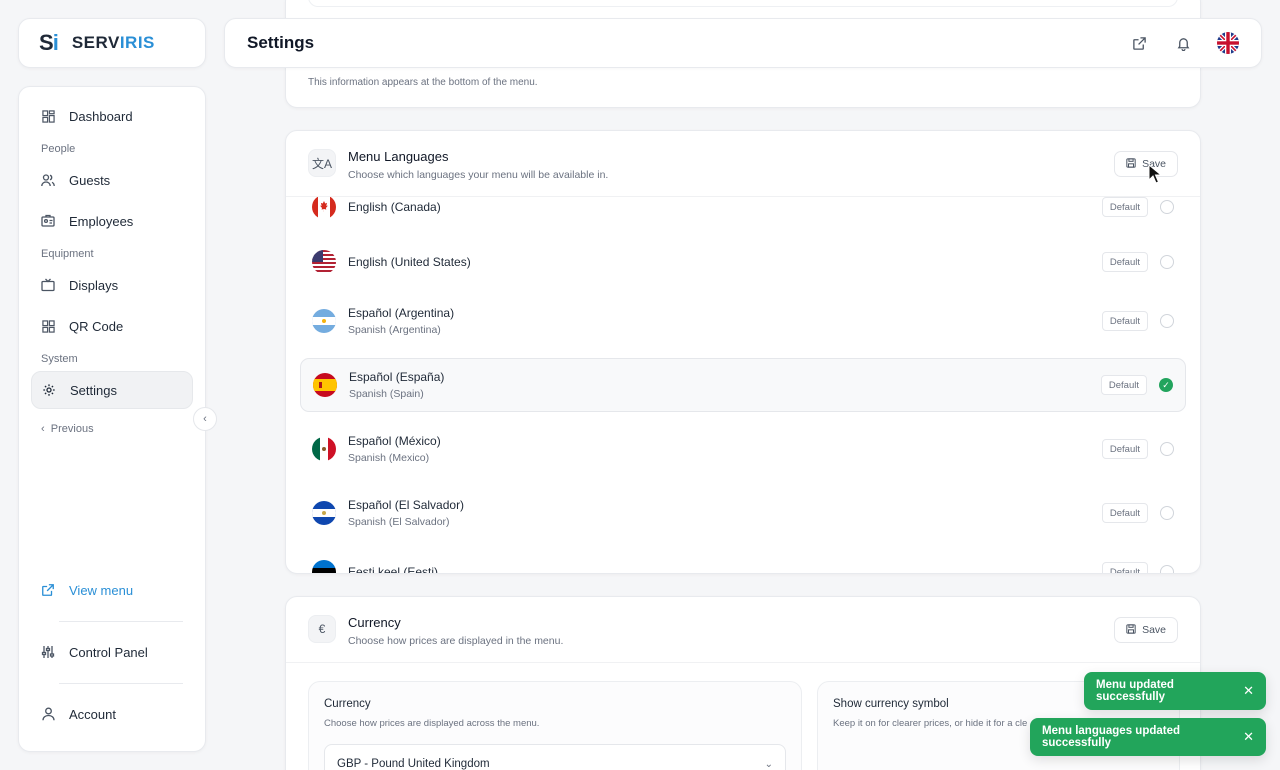  Describe the element at coordinates (1175, 691) in the screenshot. I see `toast-menu-updated: Menu updated successfully ✕` at that location.